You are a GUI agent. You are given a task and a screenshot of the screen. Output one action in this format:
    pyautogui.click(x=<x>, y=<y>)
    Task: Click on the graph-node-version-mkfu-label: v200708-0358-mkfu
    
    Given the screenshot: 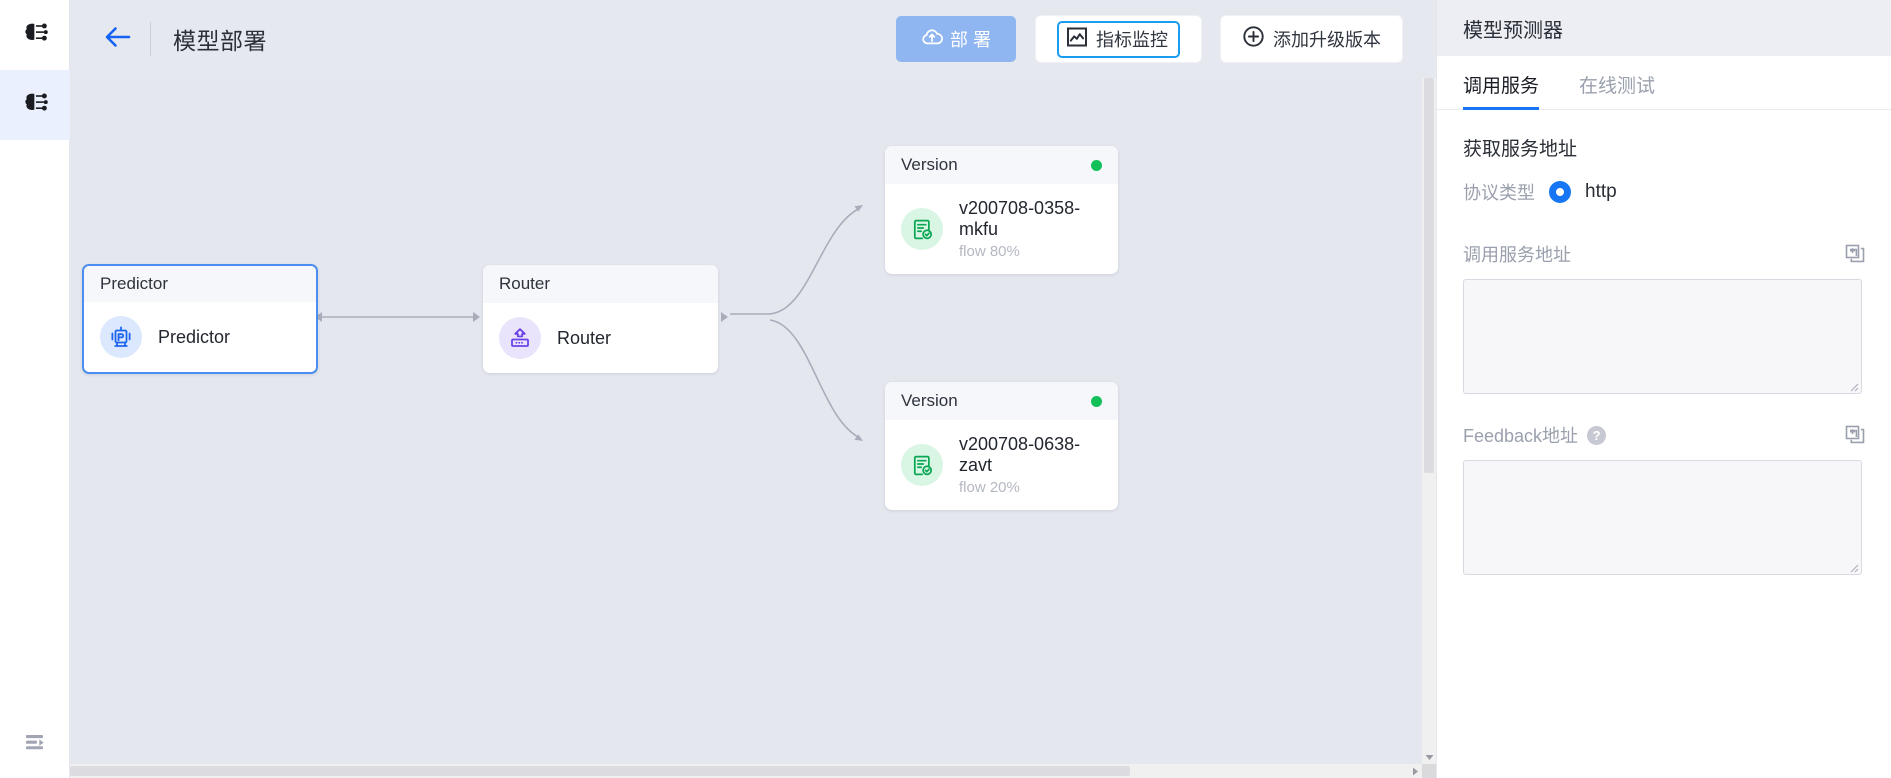 What is the action you would take?
    pyautogui.click(x=1020, y=218)
    